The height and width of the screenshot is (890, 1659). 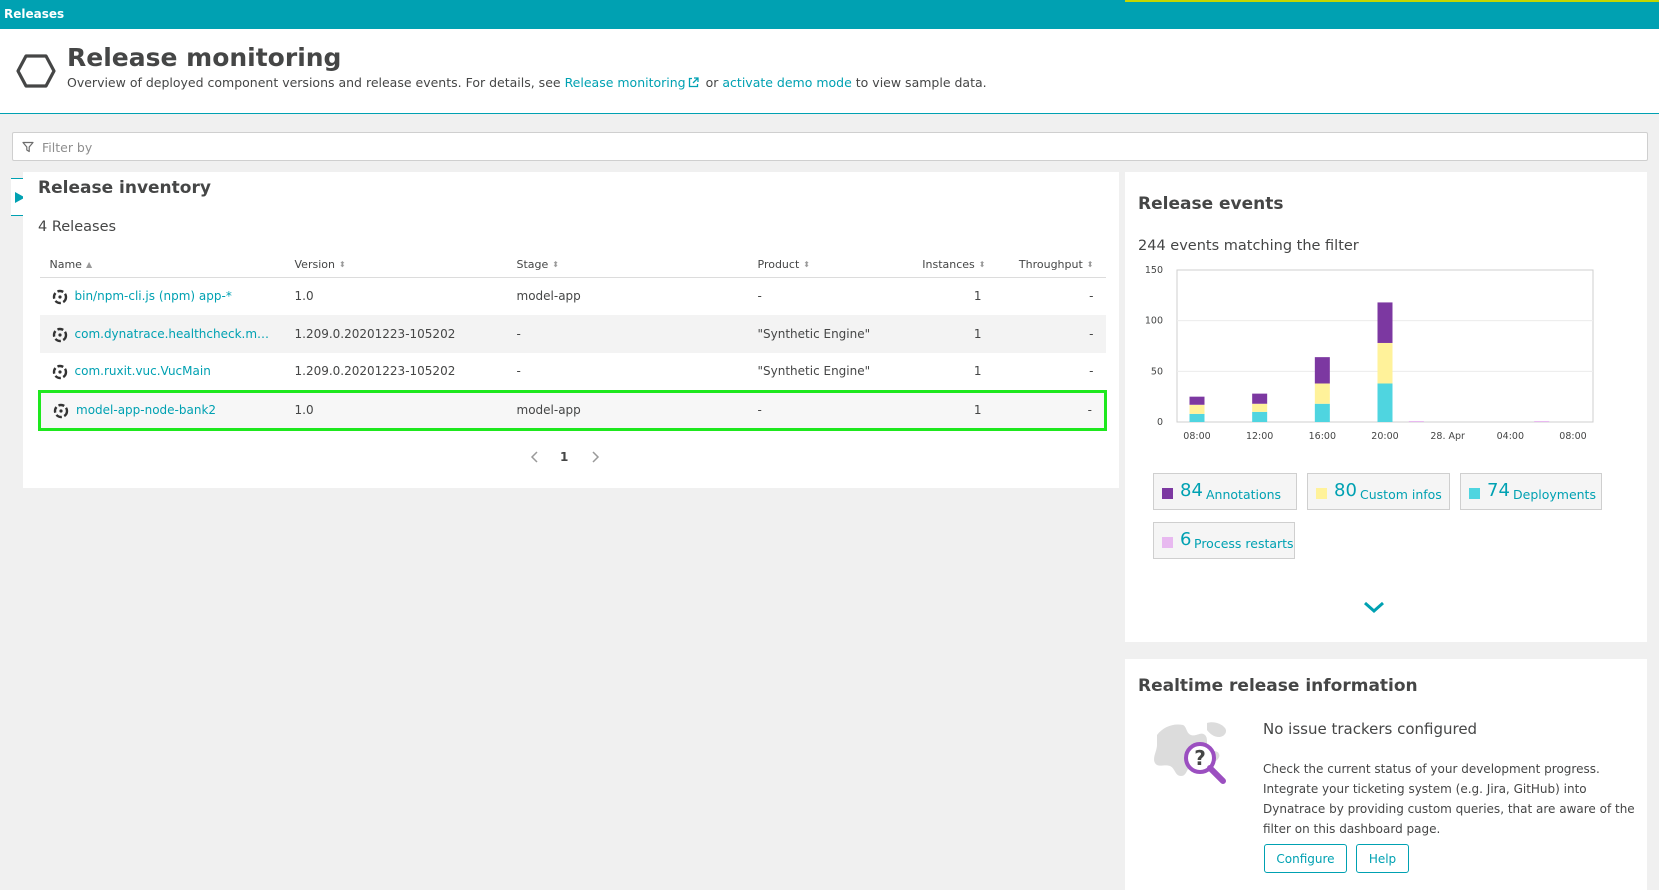 What do you see at coordinates (1382, 858) in the screenshot?
I see `help-button: Help` at bounding box center [1382, 858].